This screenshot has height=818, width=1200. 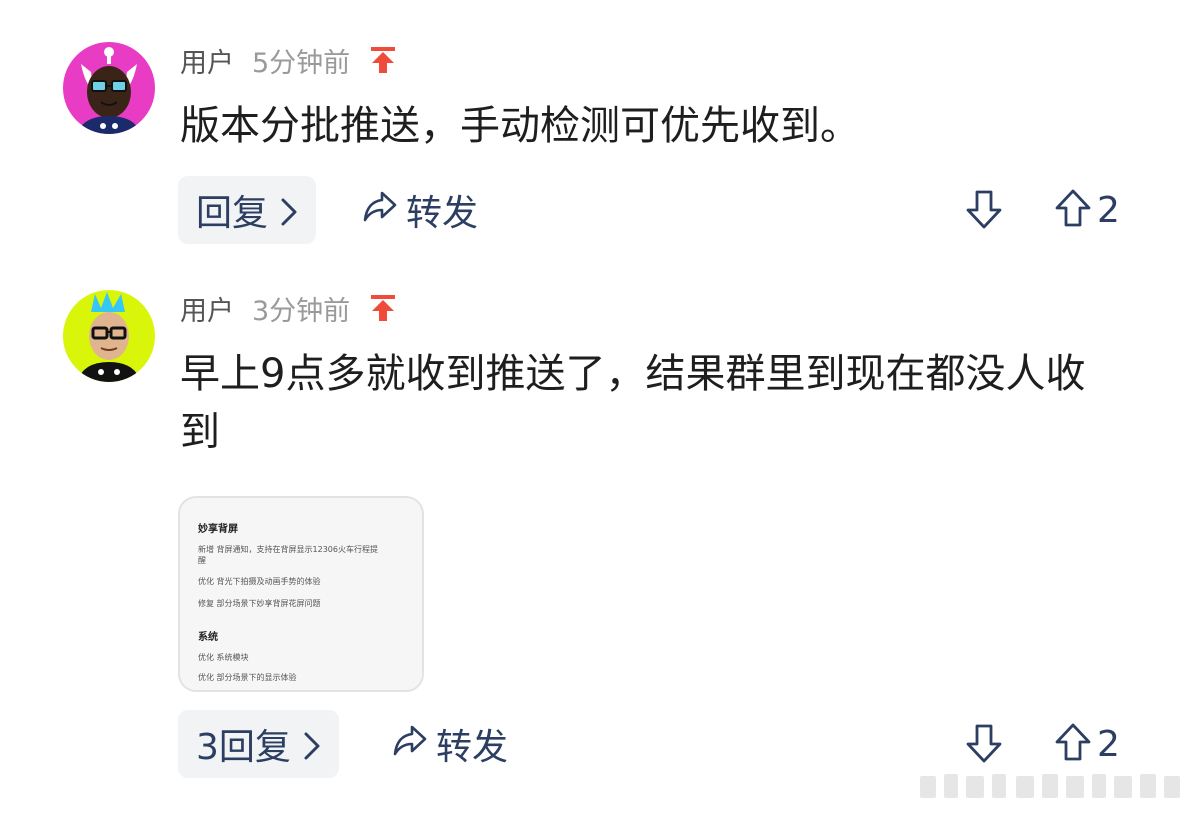 I want to click on image-line: 优化 背光下拍摄及动画手势的体验, so click(x=259, y=581).